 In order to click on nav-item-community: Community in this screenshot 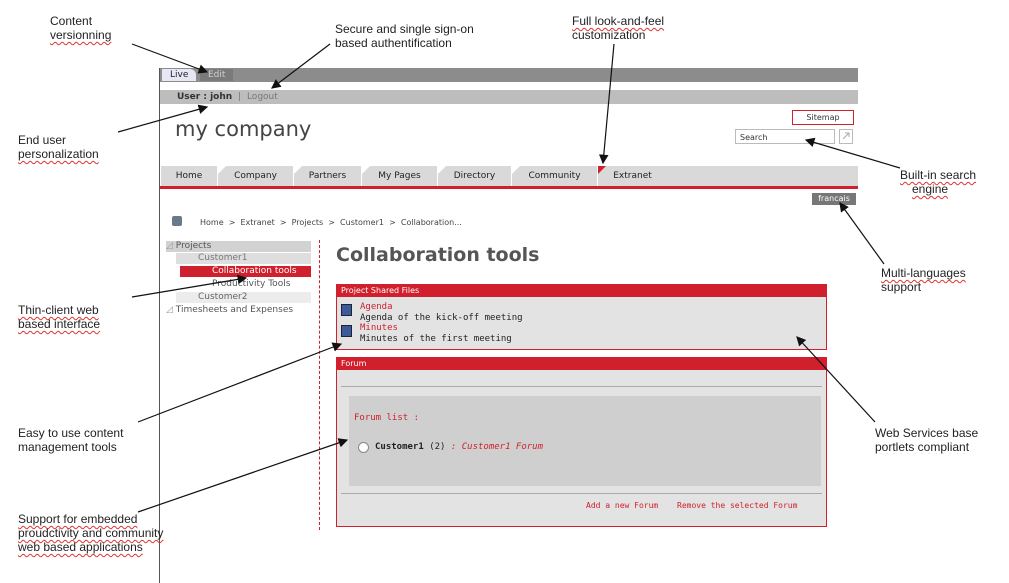, I will do `click(554, 176)`.